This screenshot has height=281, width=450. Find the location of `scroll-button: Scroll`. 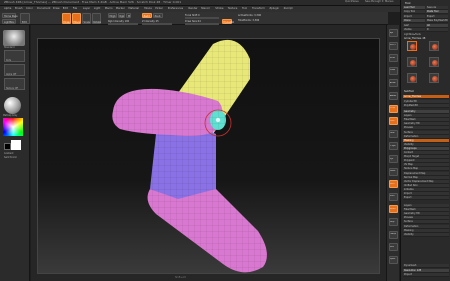

scroll-button: Scroll is located at coordinates (393, 58).